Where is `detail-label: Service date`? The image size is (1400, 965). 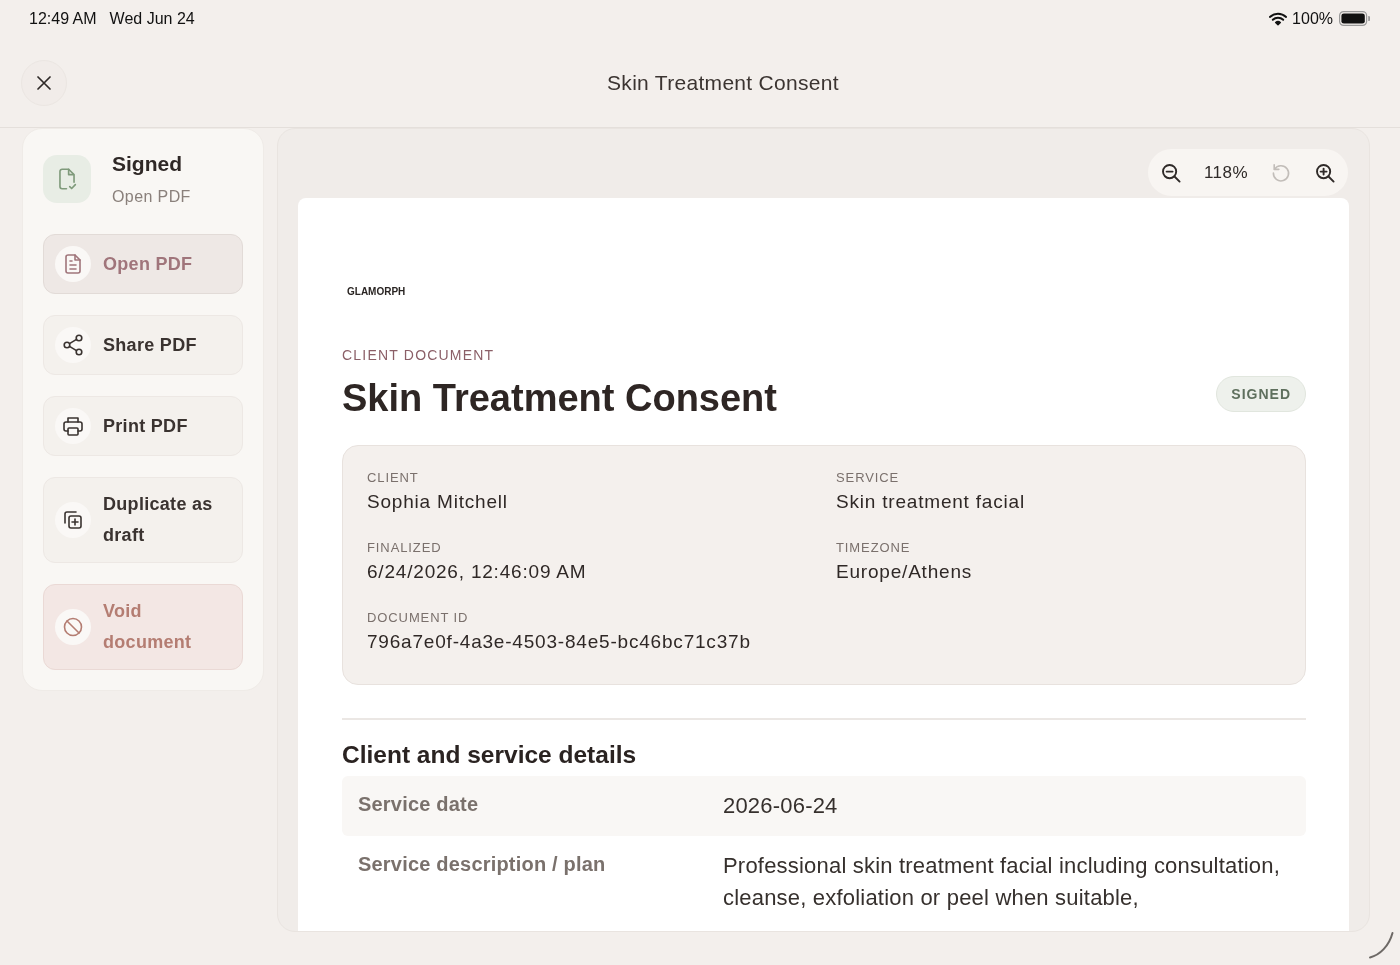 detail-label: Service date is located at coordinates (419, 804).